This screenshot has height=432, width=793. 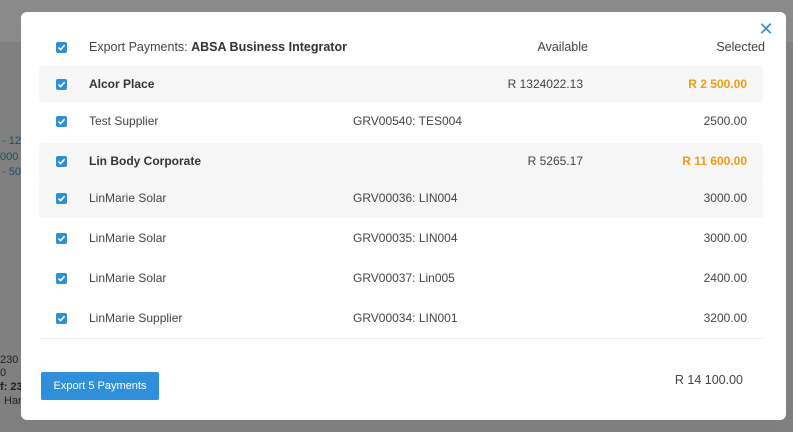 I want to click on payment-amount: 3200.00, so click(x=725, y=318).